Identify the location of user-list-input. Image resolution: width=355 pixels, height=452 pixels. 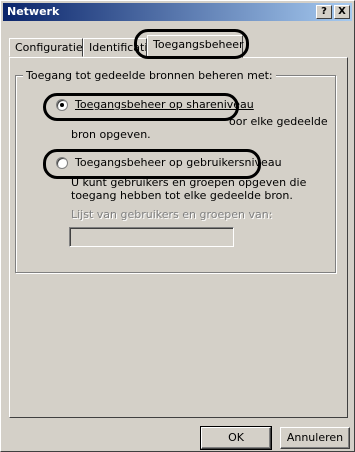
(151, 237).